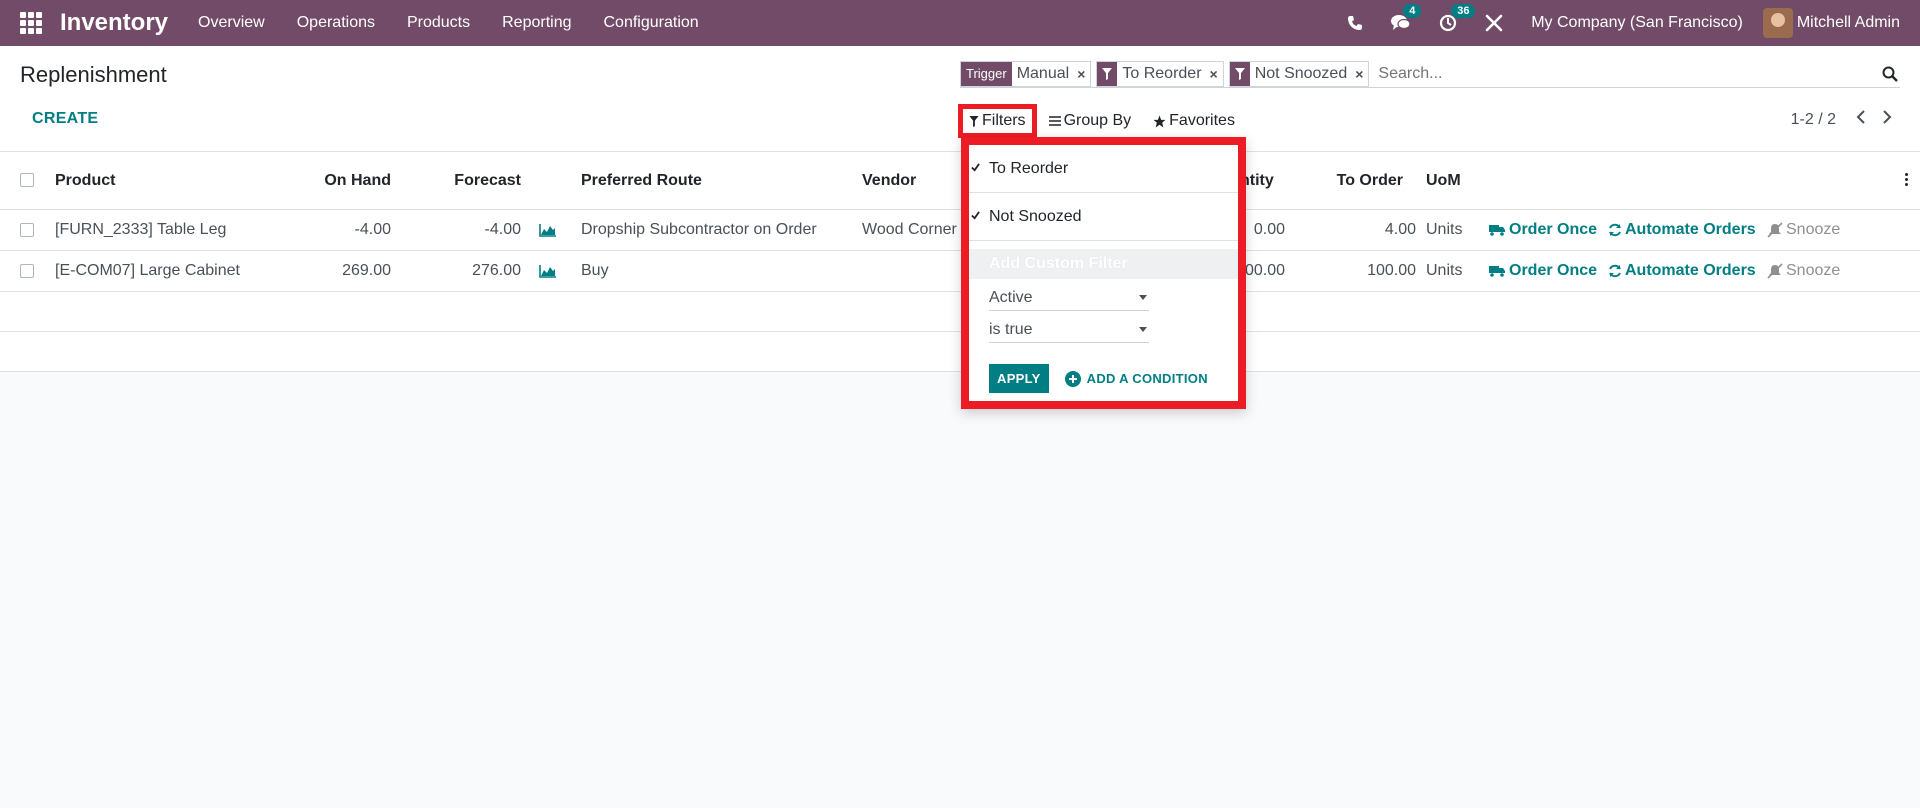 This screenshot has width=1920, height=808. I want to click on column-product: Product, so click(85, 181).